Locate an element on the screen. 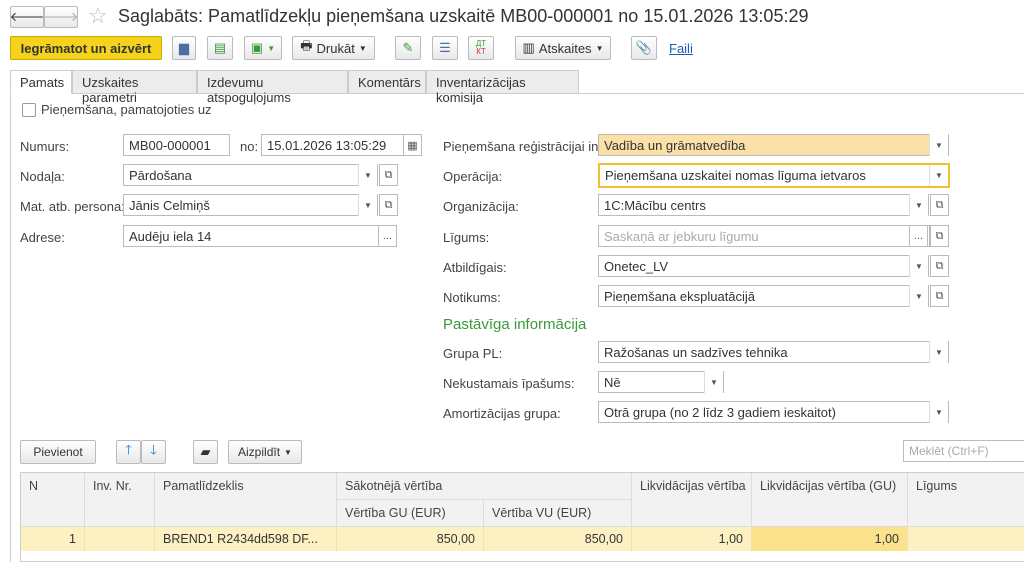 The height and width of the screenshot is (562, 1024). contract-label: Līgums: is located at coordinates (466, 237).